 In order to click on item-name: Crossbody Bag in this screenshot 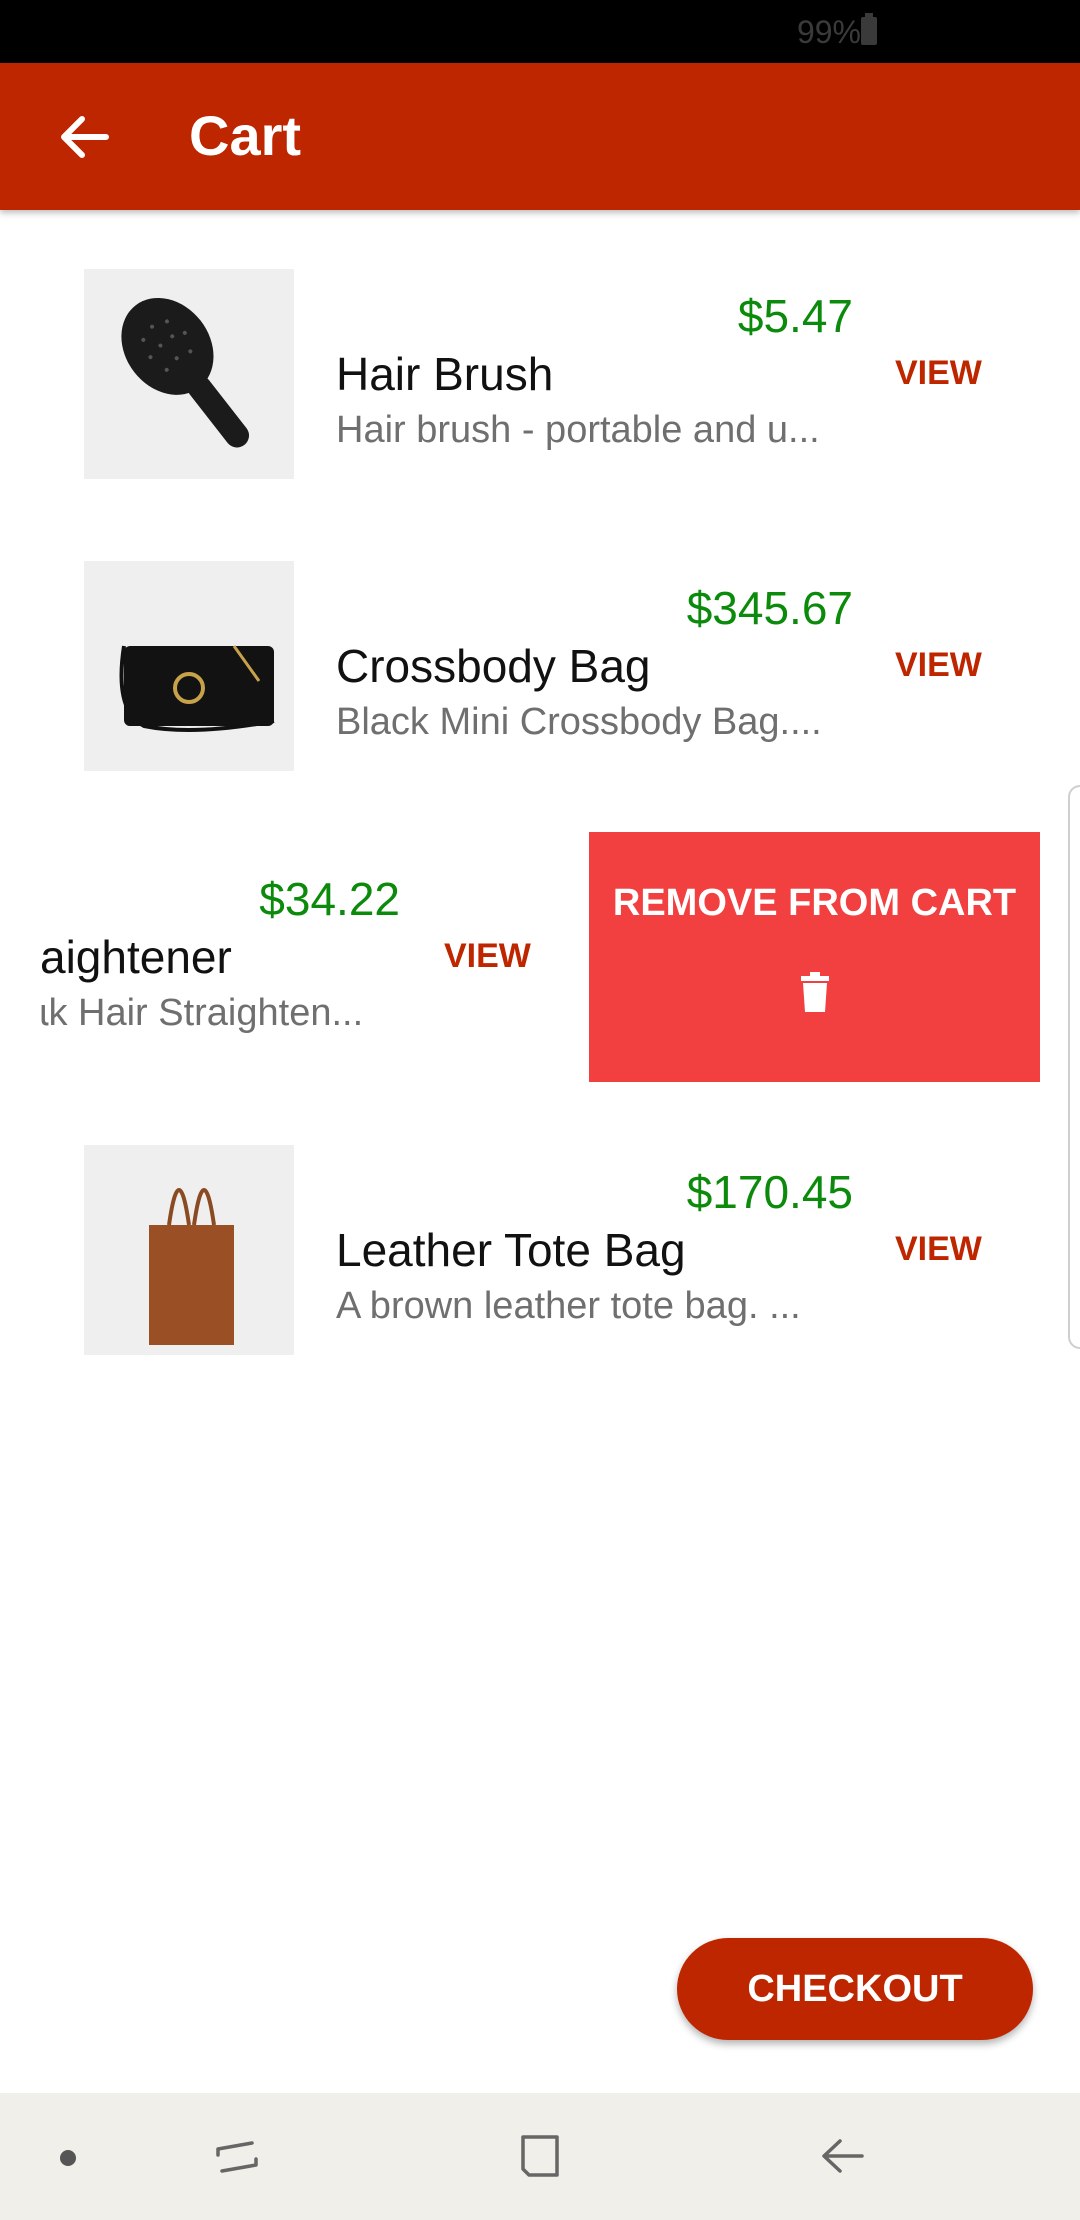, I will do `click(493, 666)`.